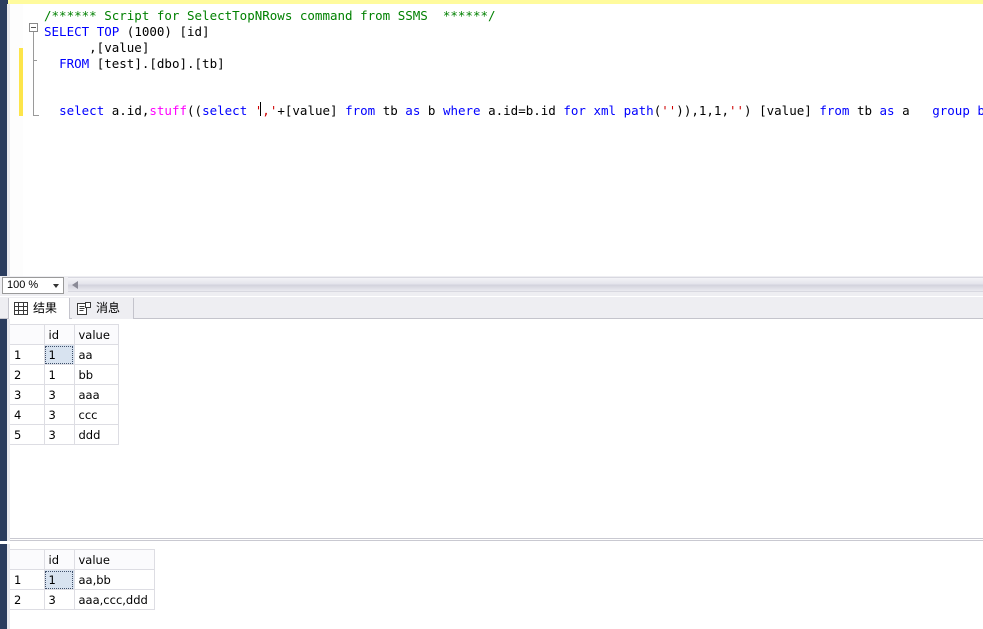 Image resolution: width=983 pixels, height=629 pixels. What do you see at coordinates (431, 110) in the screenshot?
I see `code-token: b` at bounding box center [431, 110].